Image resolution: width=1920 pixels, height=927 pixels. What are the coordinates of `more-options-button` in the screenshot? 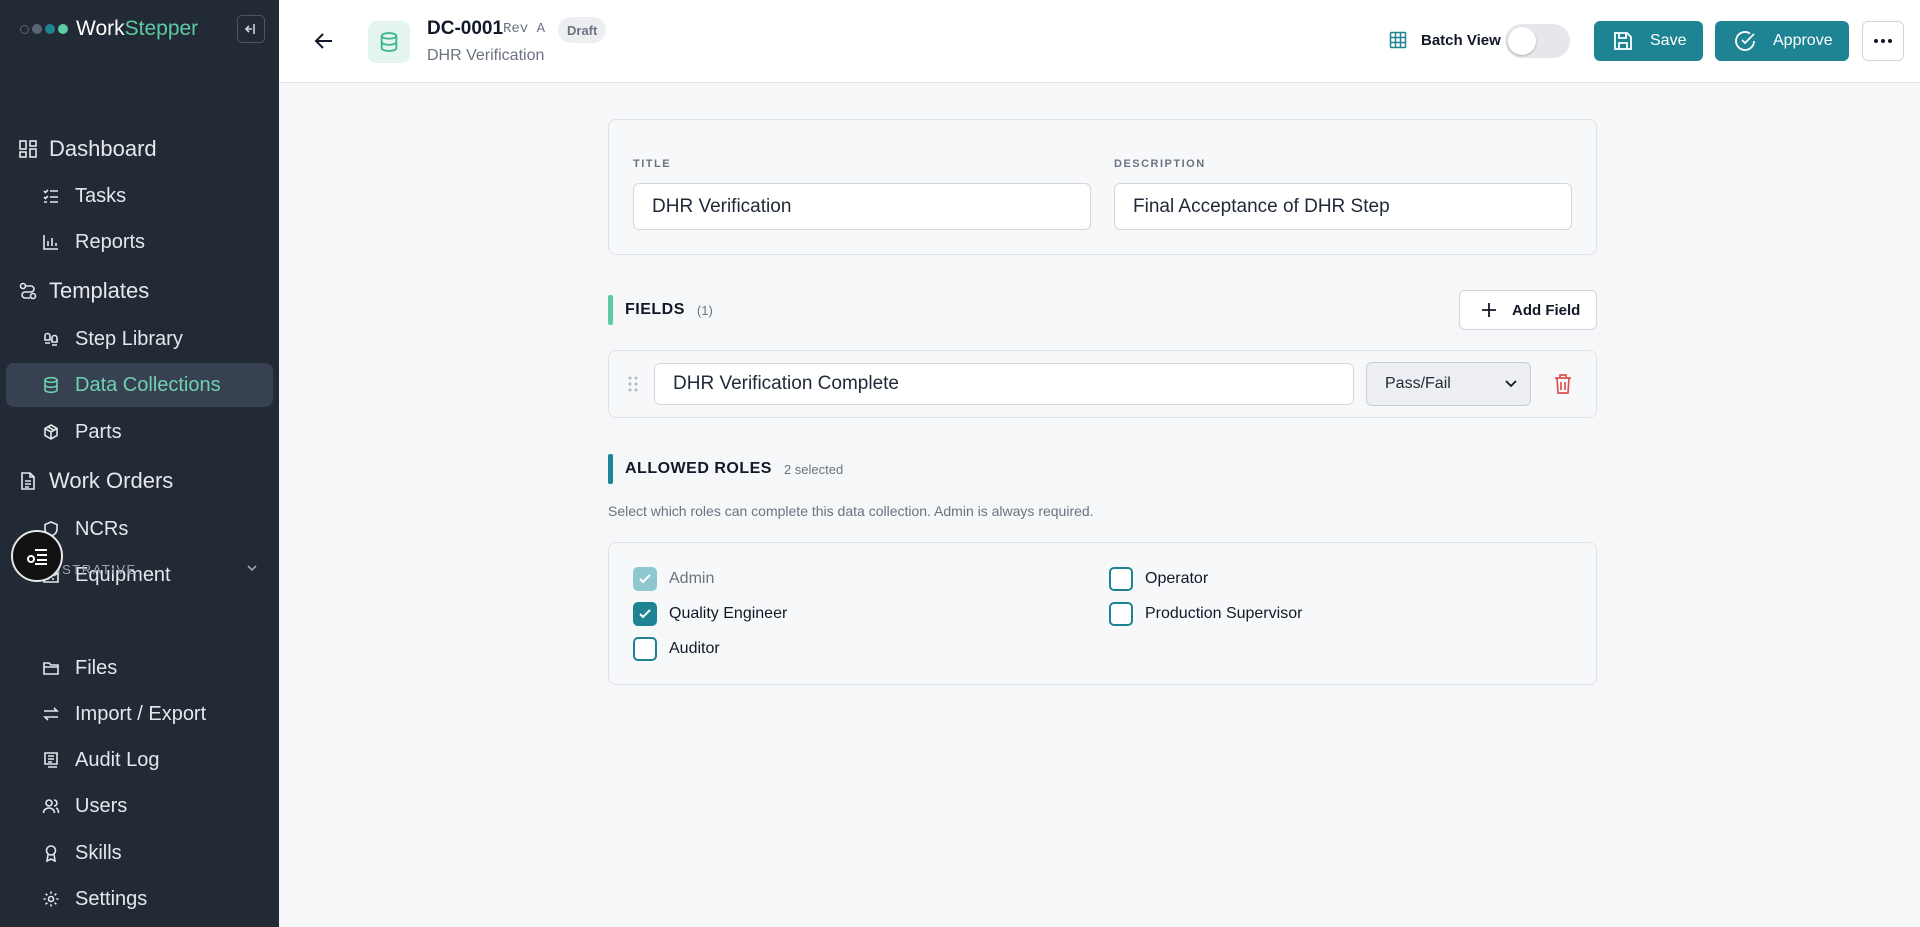 It's located at (1883, 41).